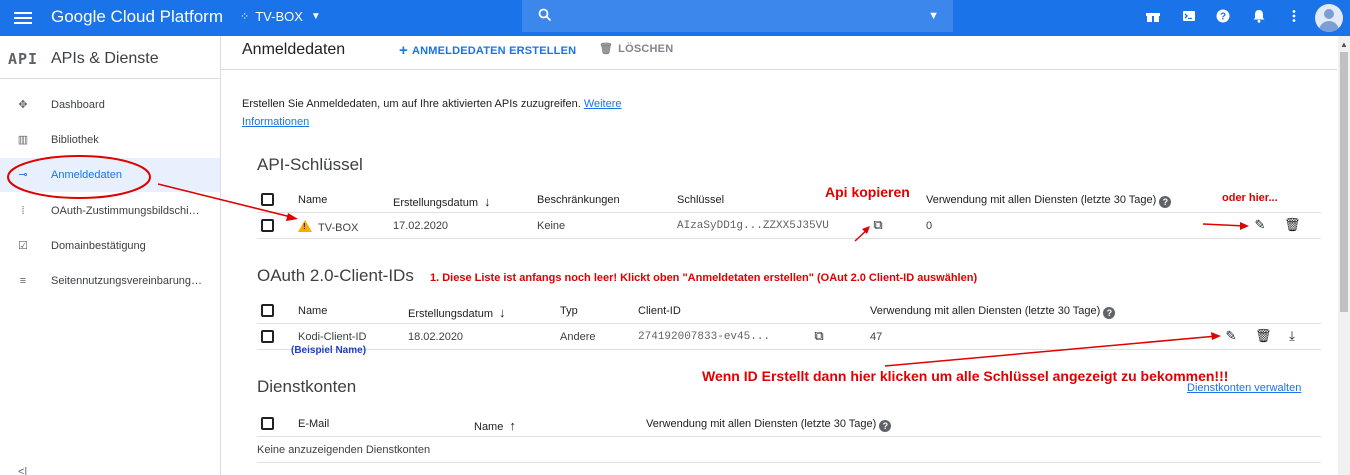  What do you see at coordinates (329, 350) in the screenshot?
I see `annotation-example-name: (Beispiel Name)` at bounding box center [329, 350].